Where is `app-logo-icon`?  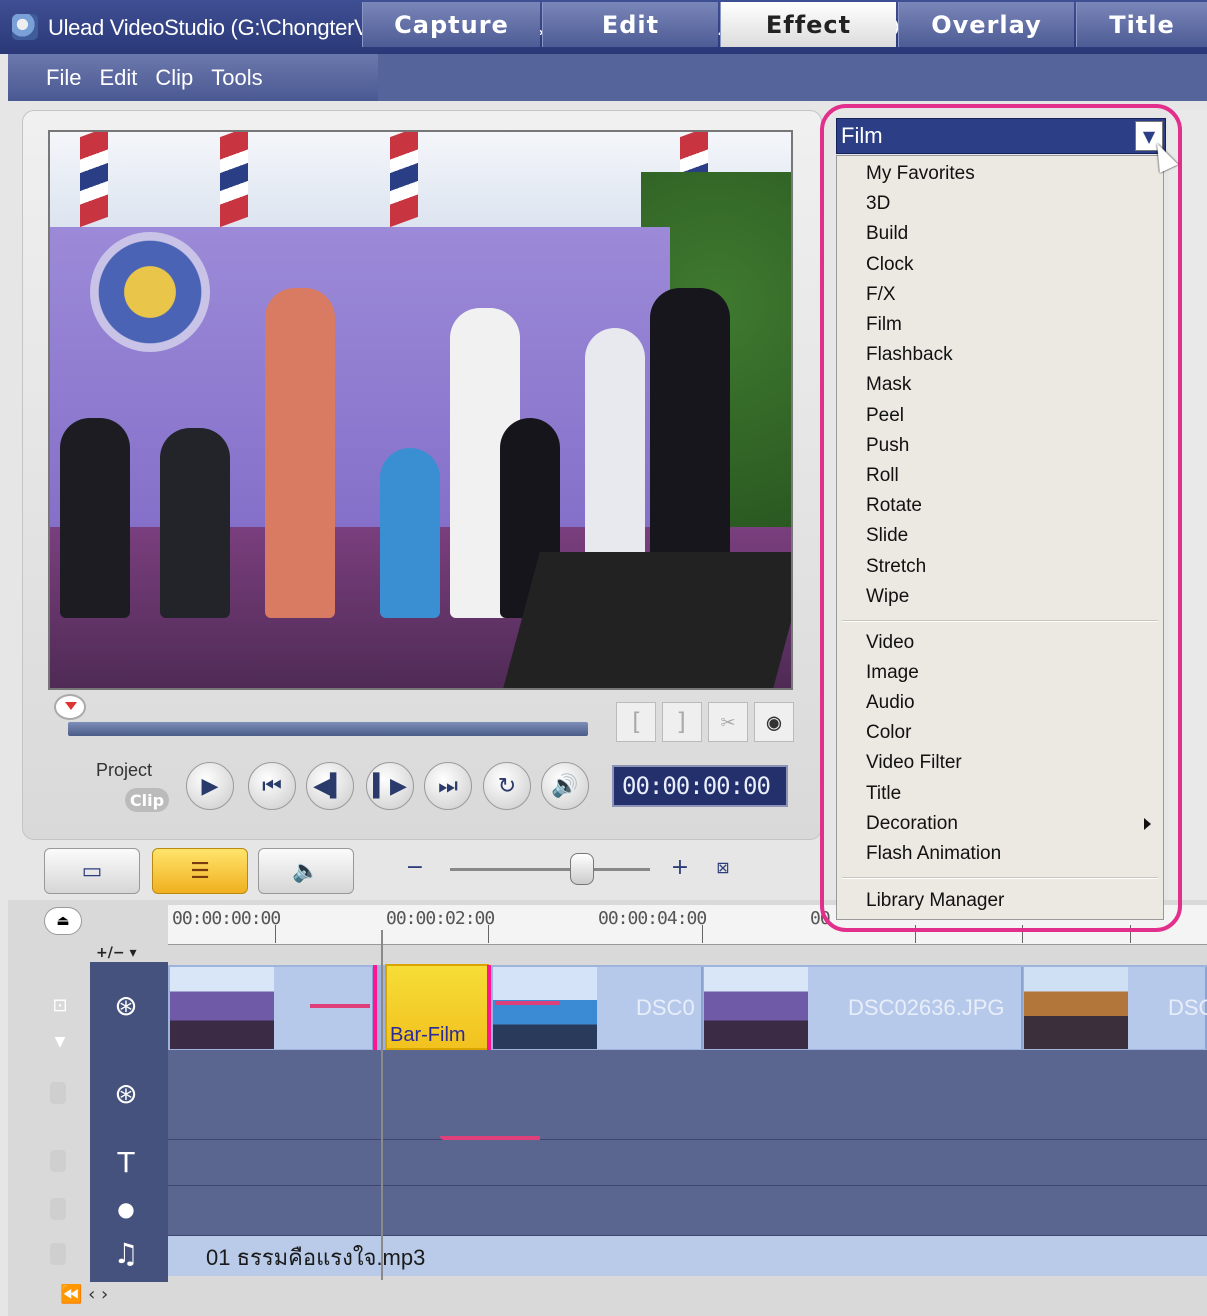
app-logo-icon is located at coordinates (25, 27).